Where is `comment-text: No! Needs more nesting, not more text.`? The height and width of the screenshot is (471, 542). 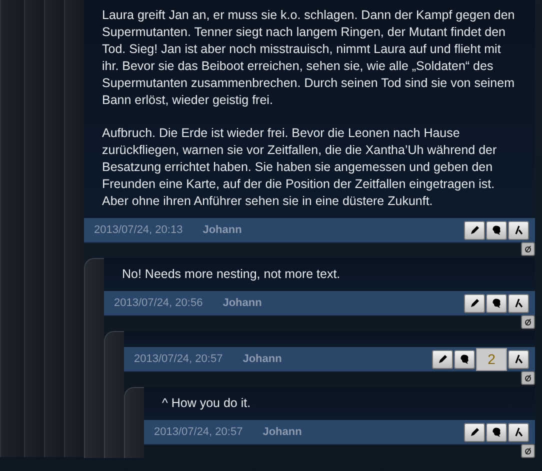 comment-text: No! Needs more nesting, not more text. is located at coordinates (232, 274).